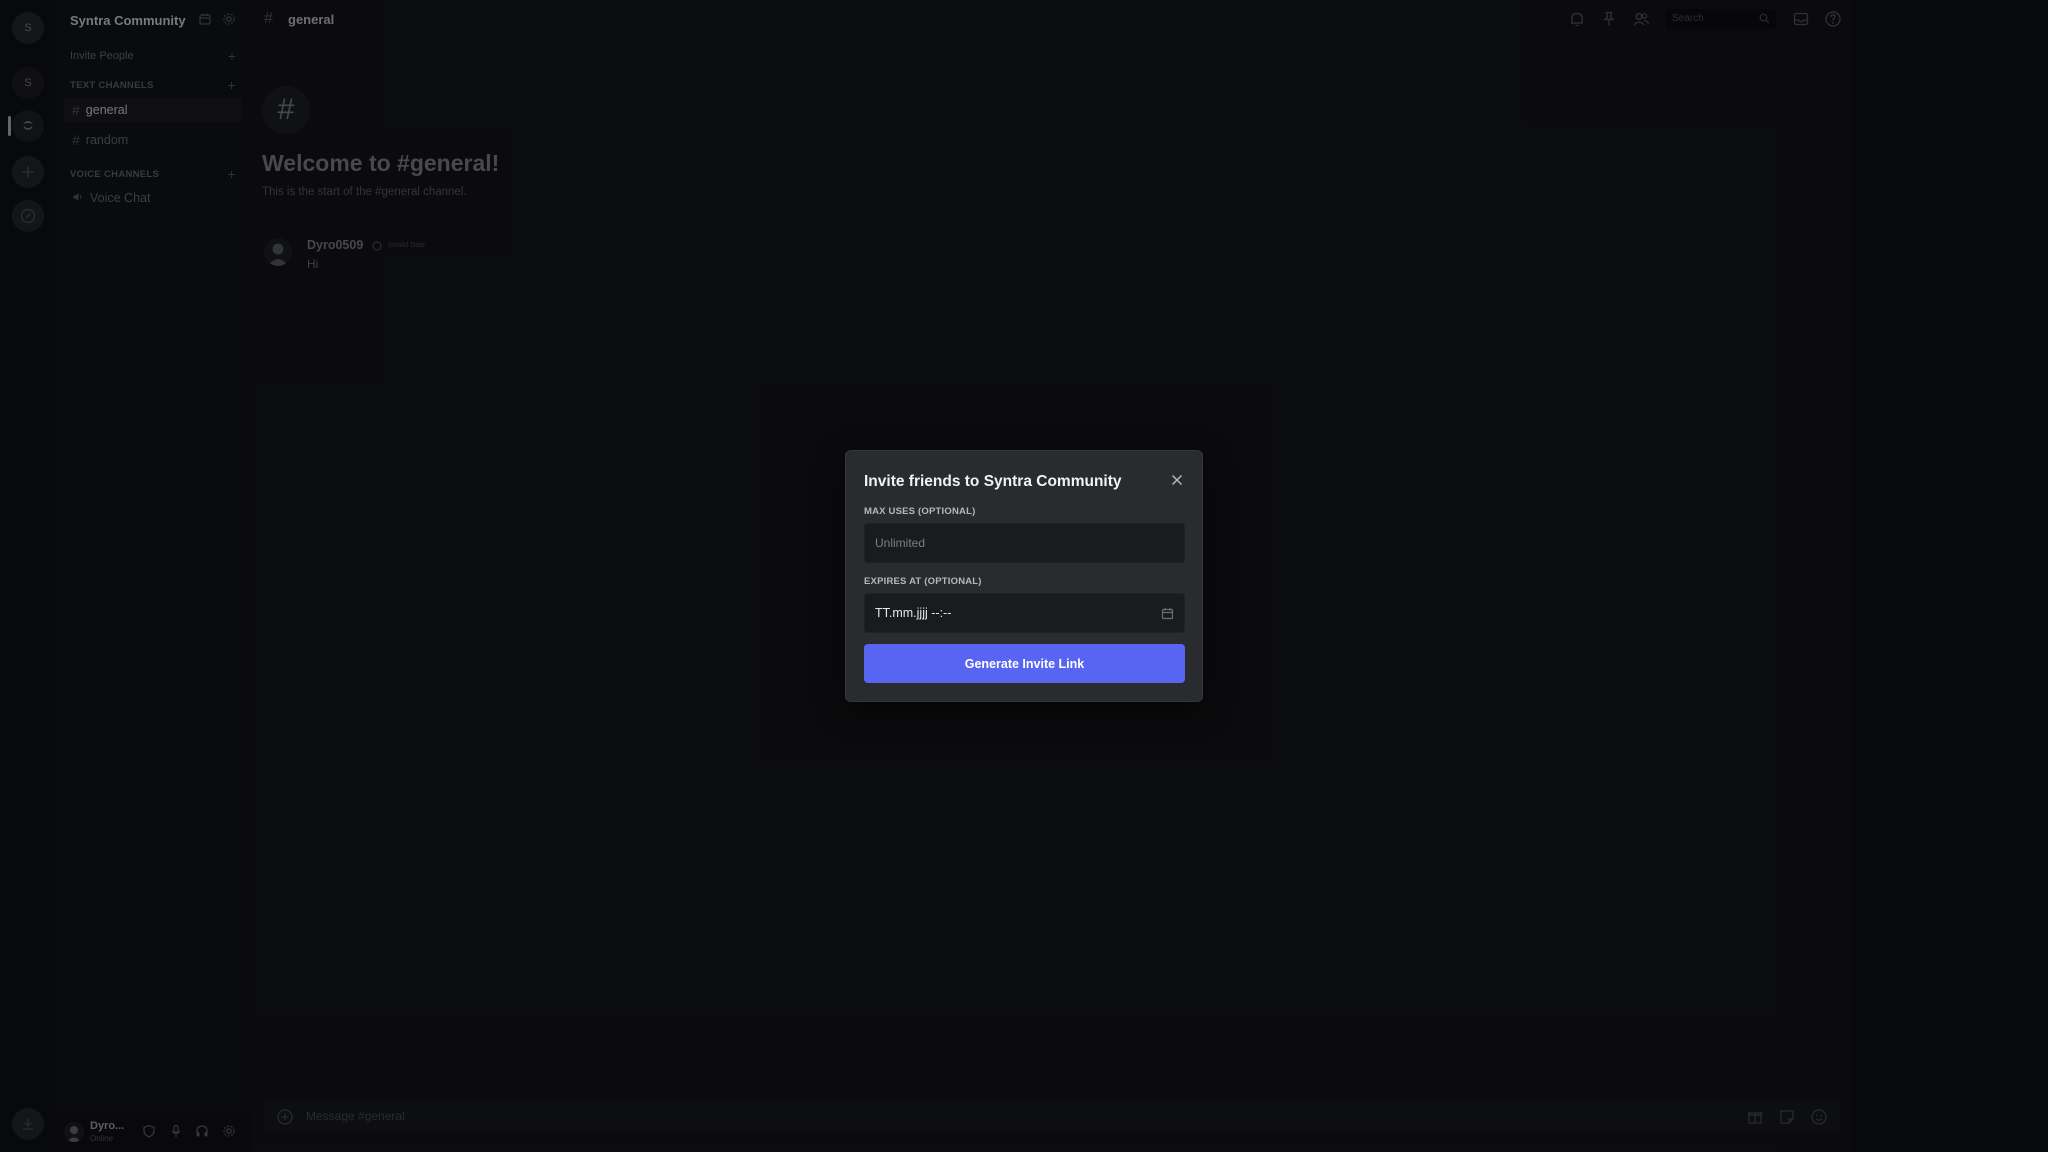  Describe the element at coordinates (913, 613) in the screenshot. I see `expires-at-input: TT.mm.jjjj --:--` at that location.